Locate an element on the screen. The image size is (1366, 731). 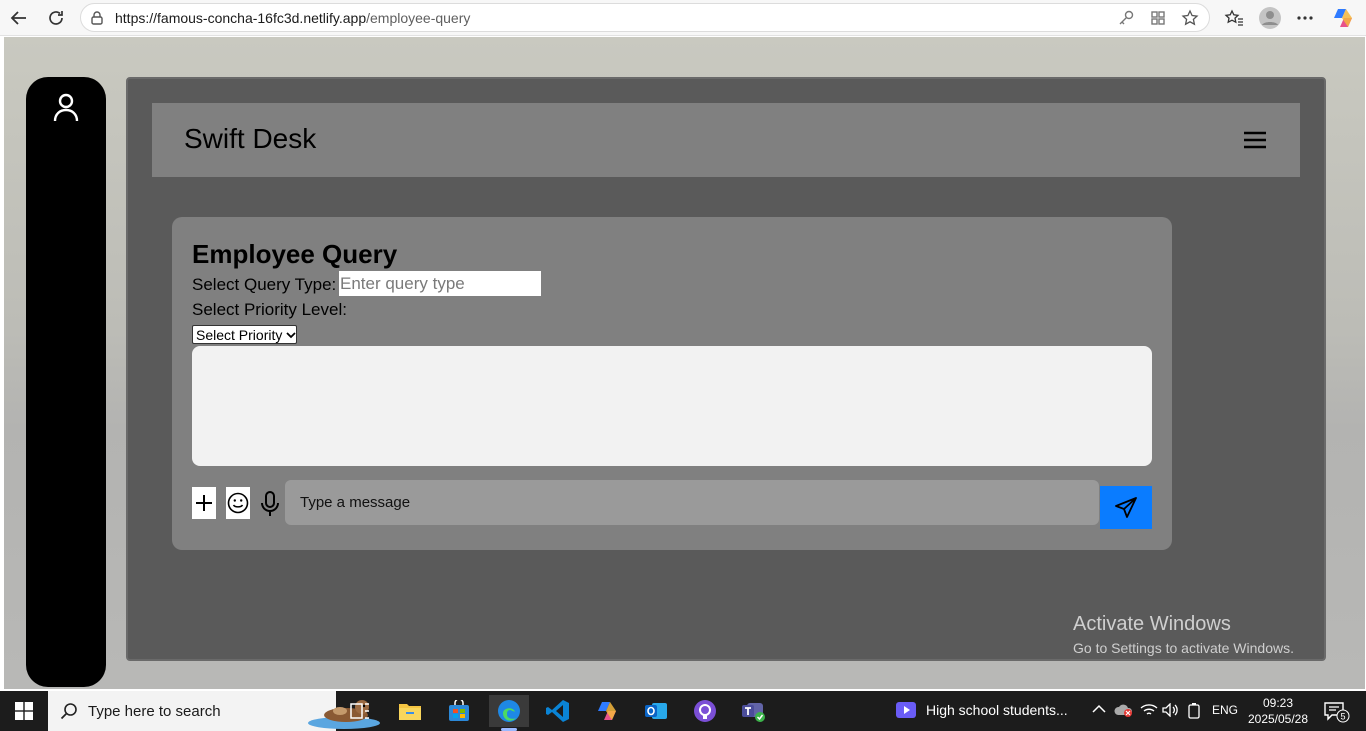
priority-selected-value: Select Priority is located at coordinates (239, 334).